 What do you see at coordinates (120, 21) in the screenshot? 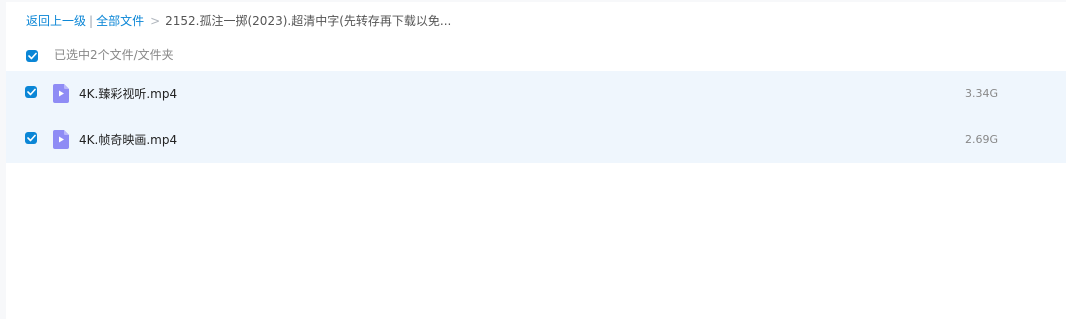
I see `all-files-link: 全部文件` at bounding box center [120, 21].